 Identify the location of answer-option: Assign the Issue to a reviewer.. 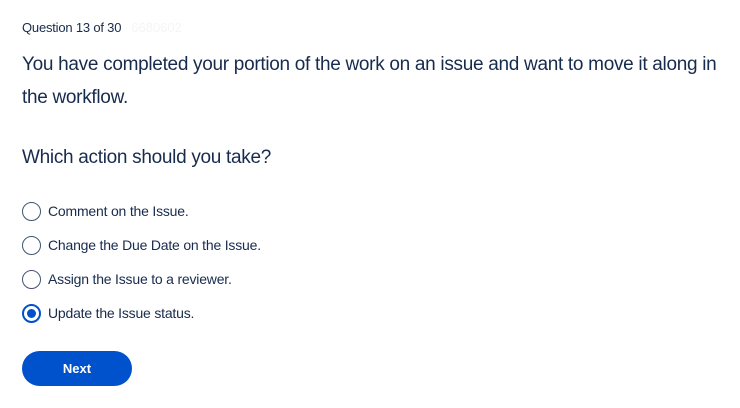
(141, 279).